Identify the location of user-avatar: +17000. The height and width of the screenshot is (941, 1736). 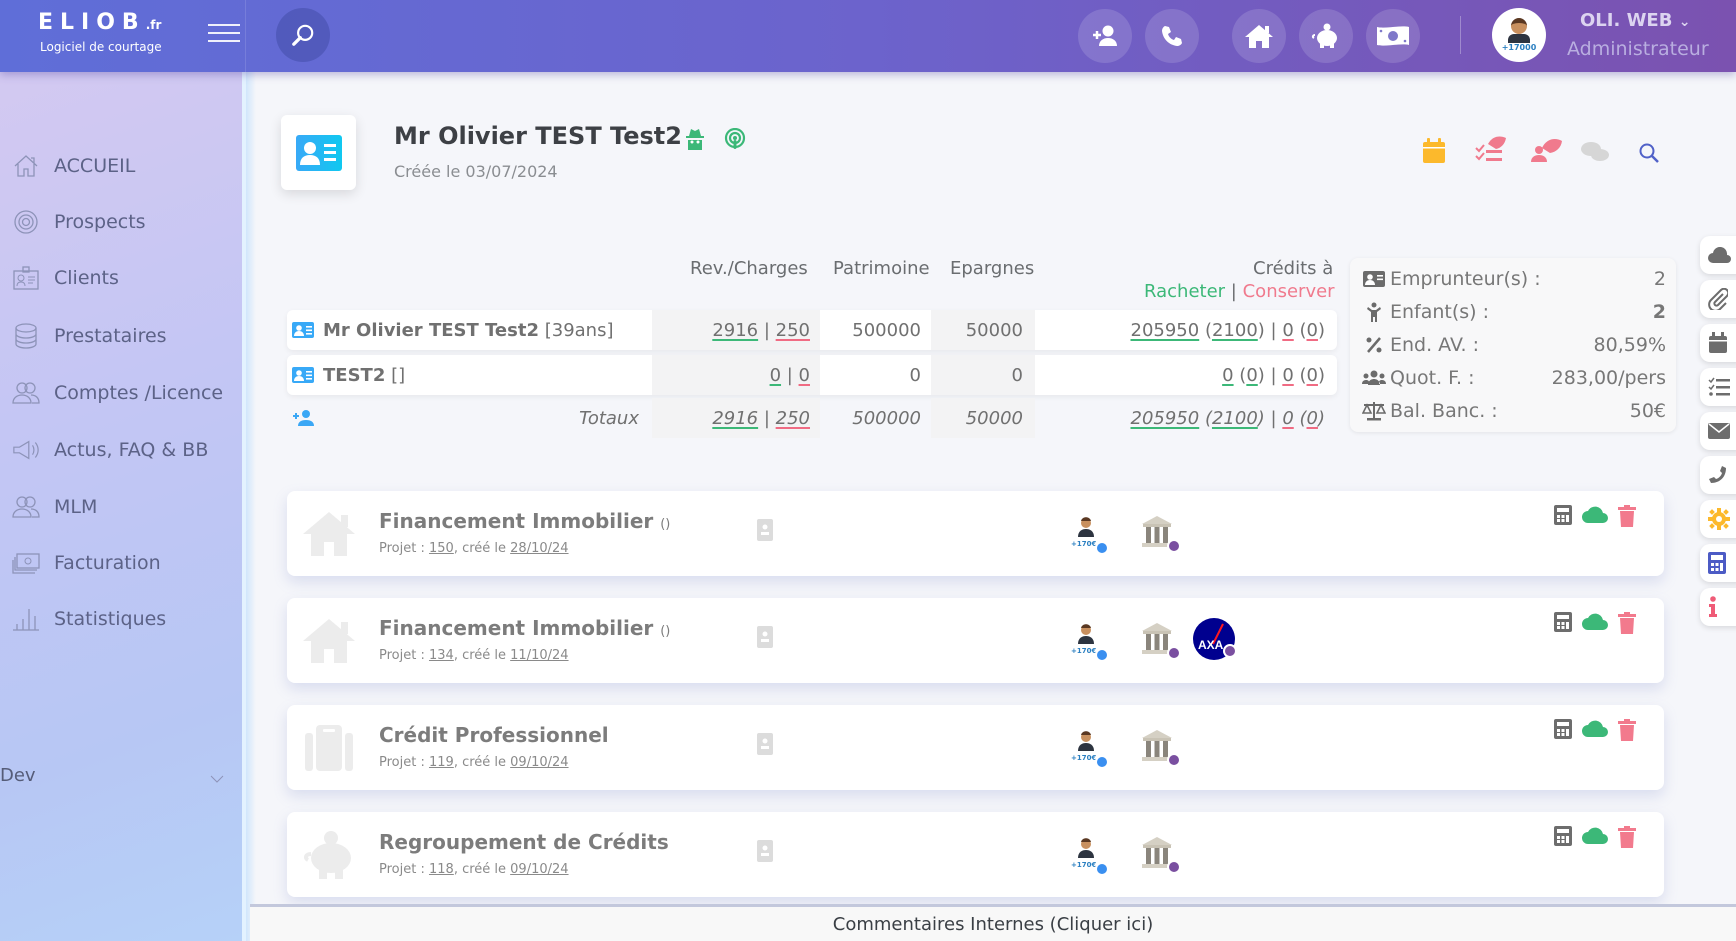
(1519, 35).